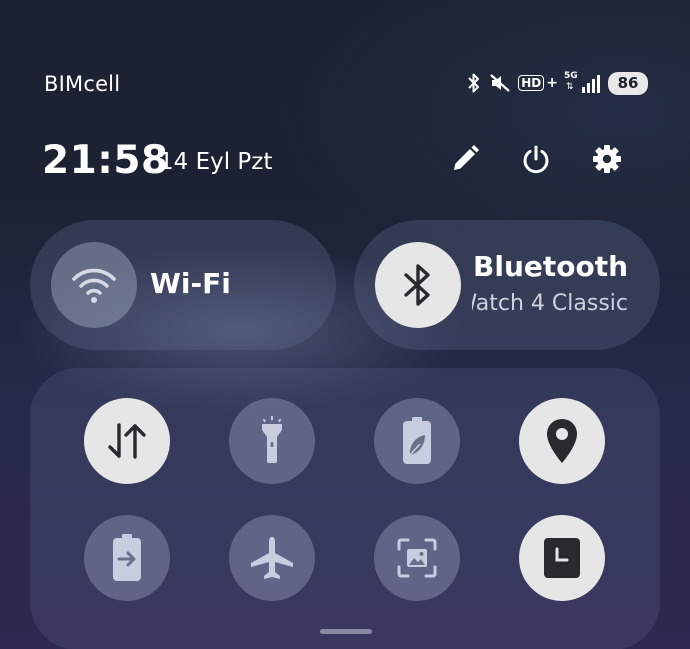 The width and height of the screenshot is (690, 649). What do you see at coordinates (551, 266) in the screenshot?
I see `bluetooth-label: Bluetooth` at bounding box center [551, 266].